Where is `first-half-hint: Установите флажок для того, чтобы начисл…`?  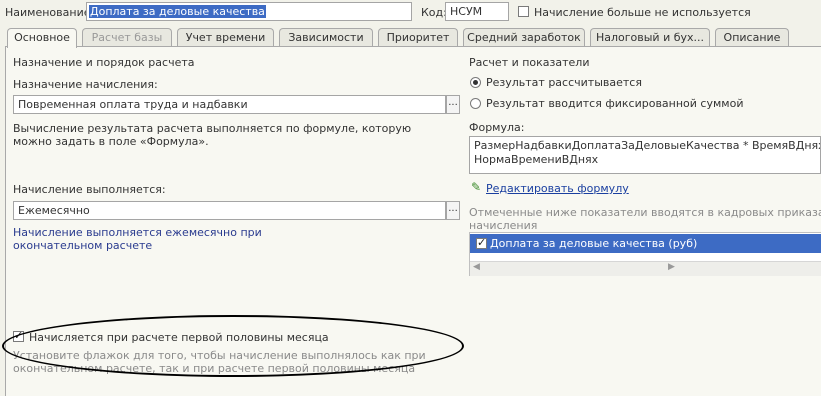 first-half-hint: Установите флажок для того, чтобы начисл… is located at coordinates (219, 362).